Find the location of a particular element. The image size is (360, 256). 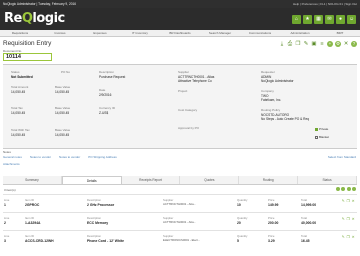

base-value-field: Base Value 14,050.45 is located at coordinates (63, 89).